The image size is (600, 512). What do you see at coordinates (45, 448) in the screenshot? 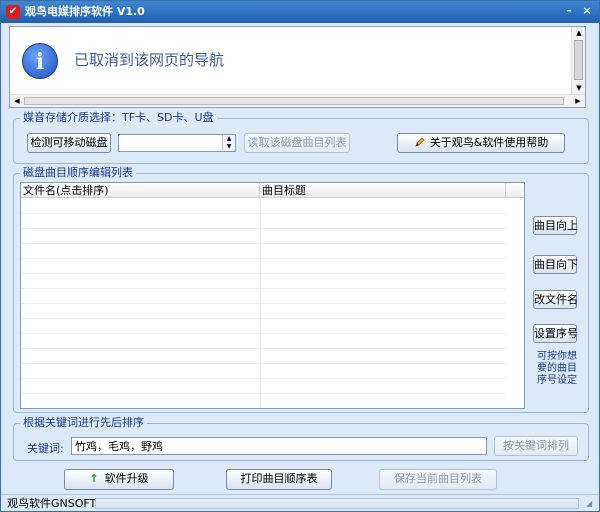
I see `keyword-label: 关键词:` at bounding box center [45, 448].